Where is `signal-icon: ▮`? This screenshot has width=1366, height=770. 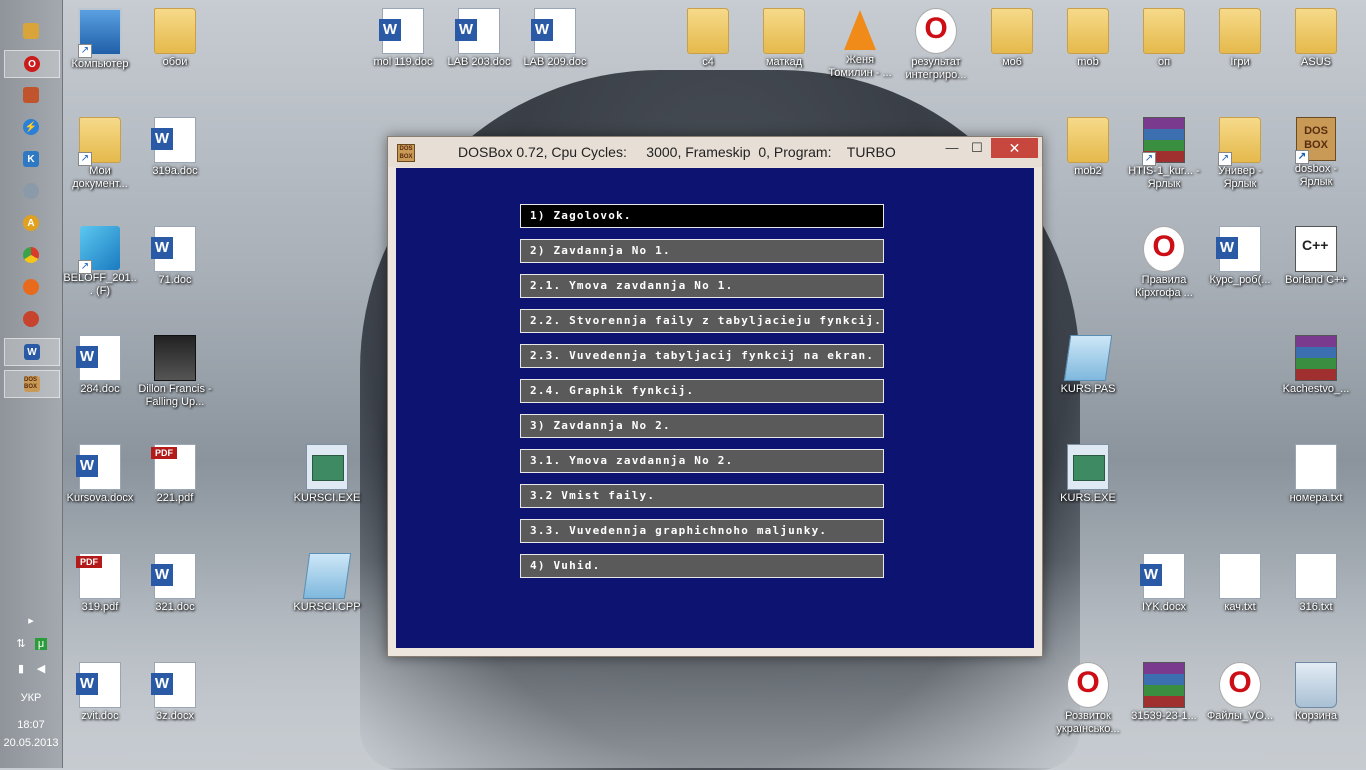
signal-icon: ▮ is located at coordinates (21, 669).